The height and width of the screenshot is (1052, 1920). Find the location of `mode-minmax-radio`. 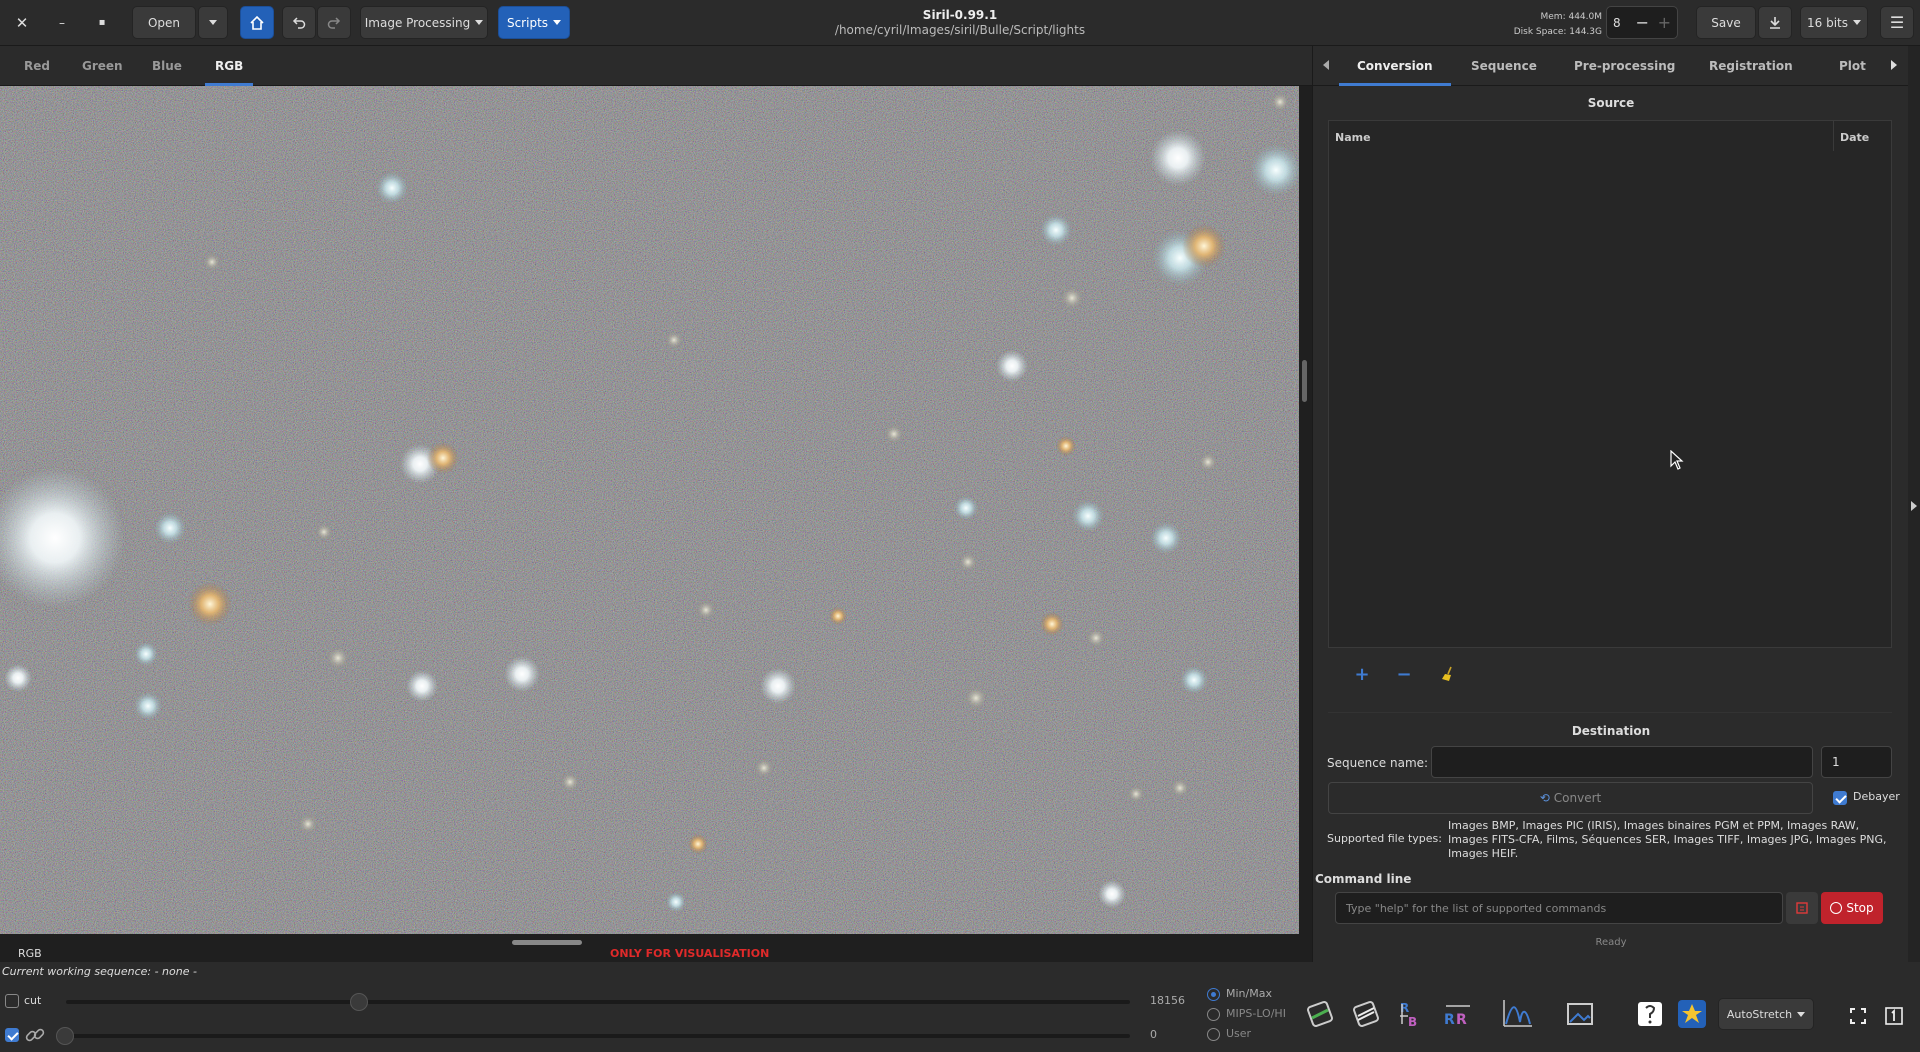

mode-minmax-radio is located at coordinates (1213, 994).